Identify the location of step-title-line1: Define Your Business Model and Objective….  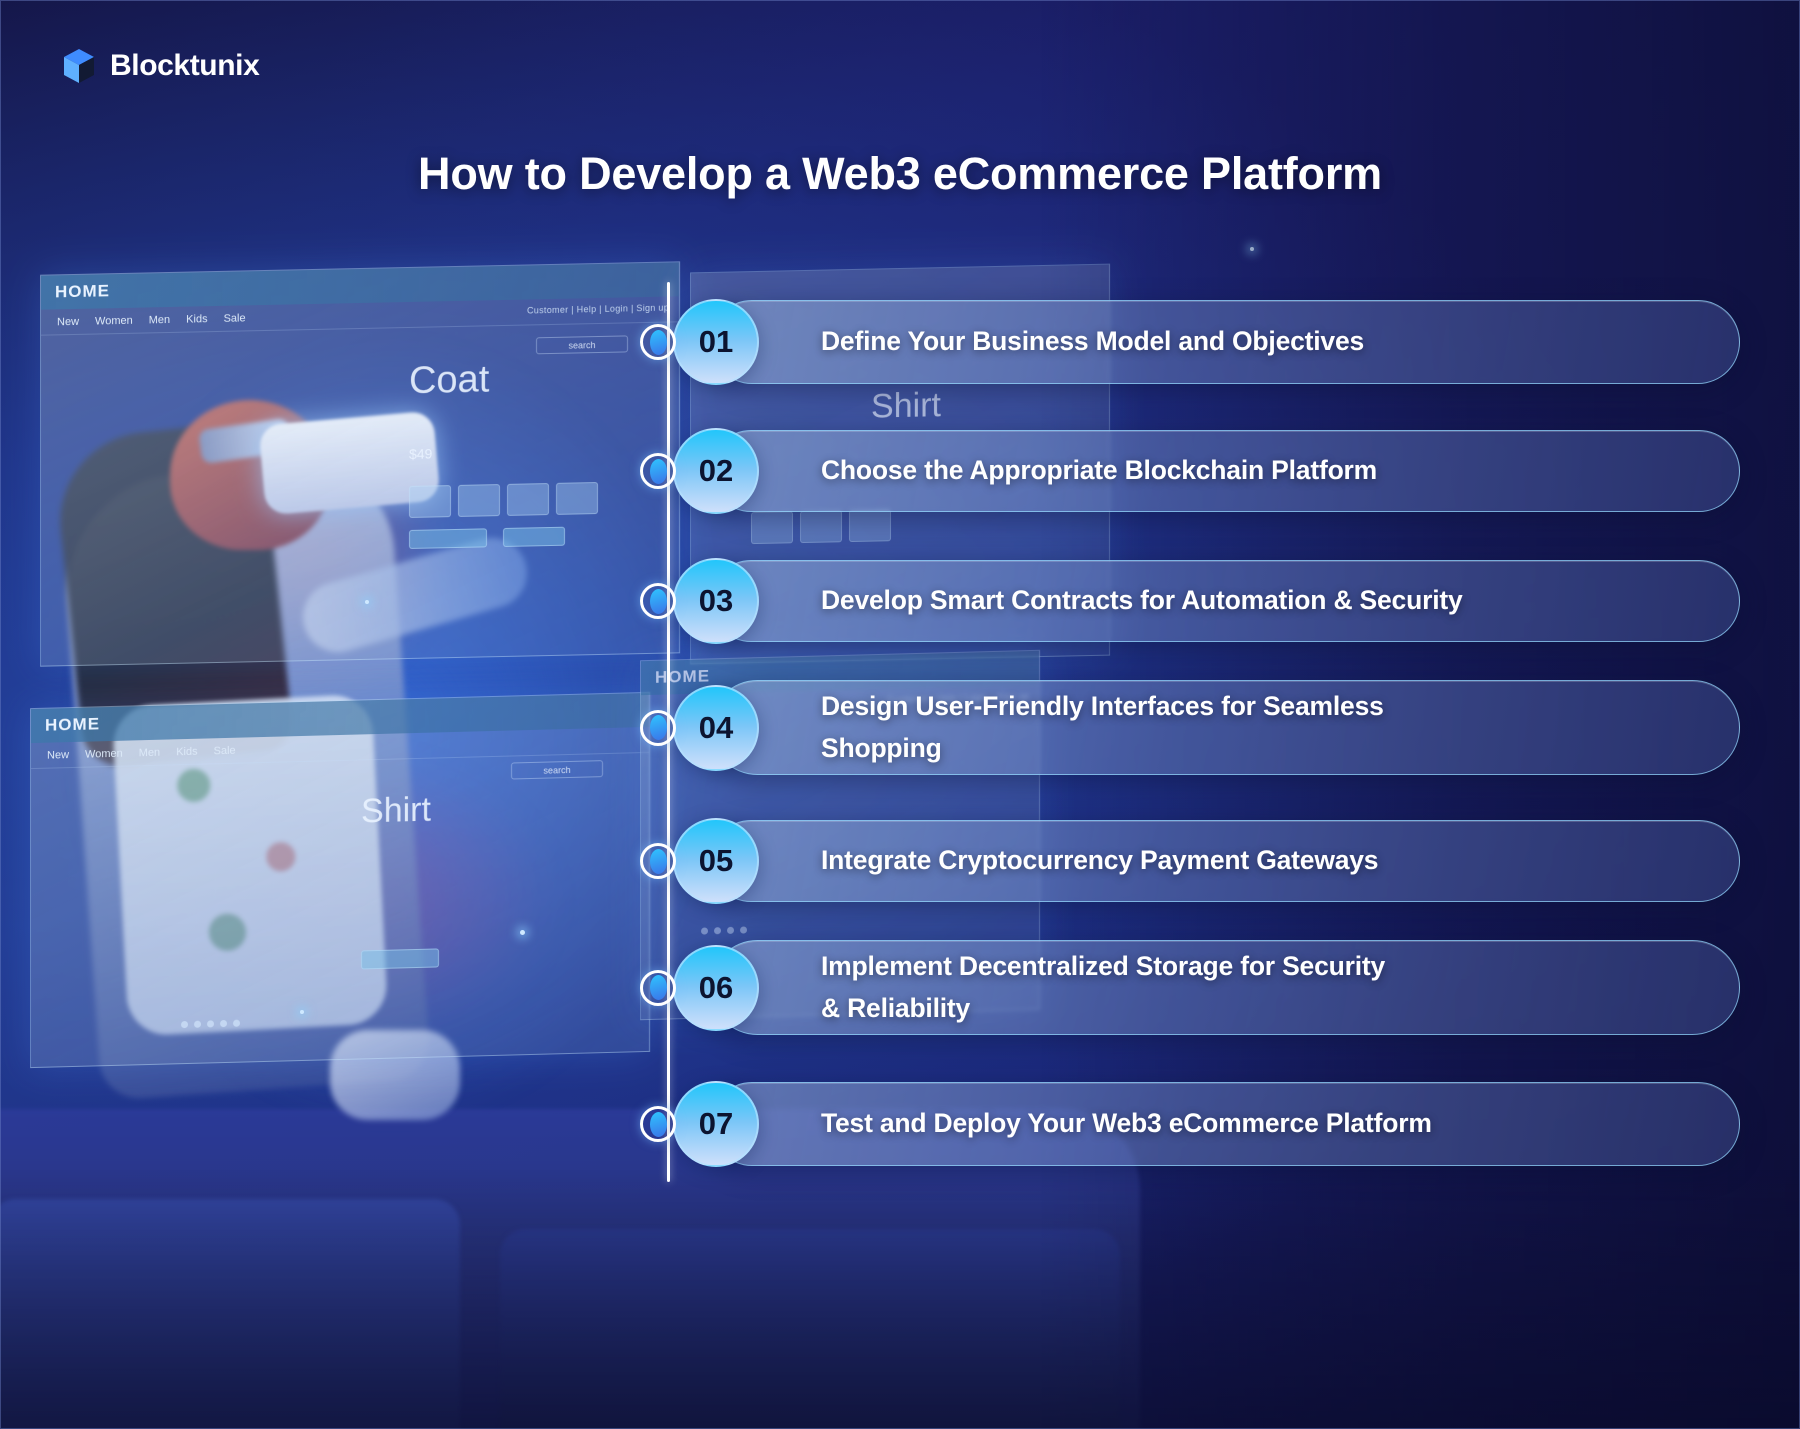
(1093, 341).